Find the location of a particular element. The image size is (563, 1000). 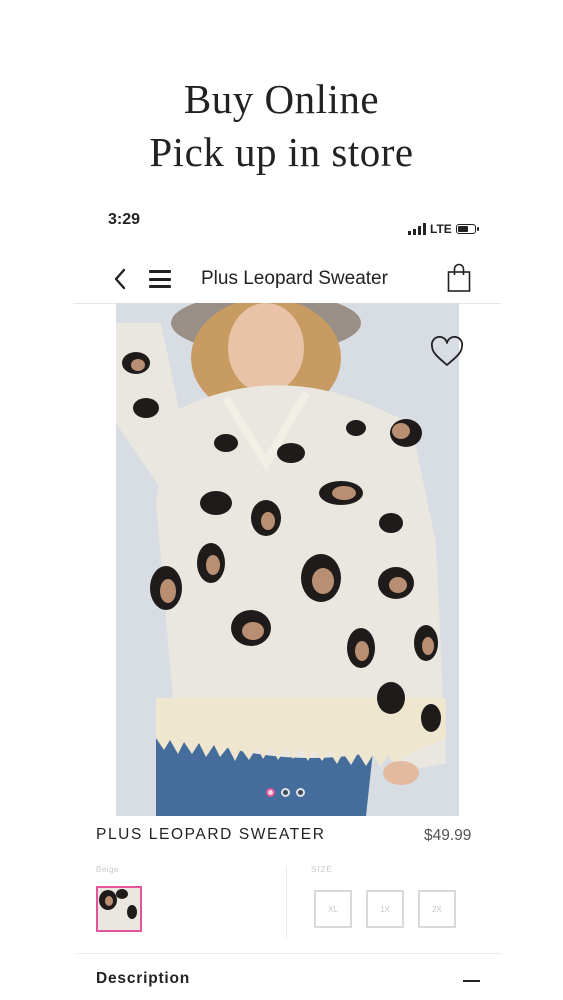

status-indicators: LTE is located at coordinates (443, 229).